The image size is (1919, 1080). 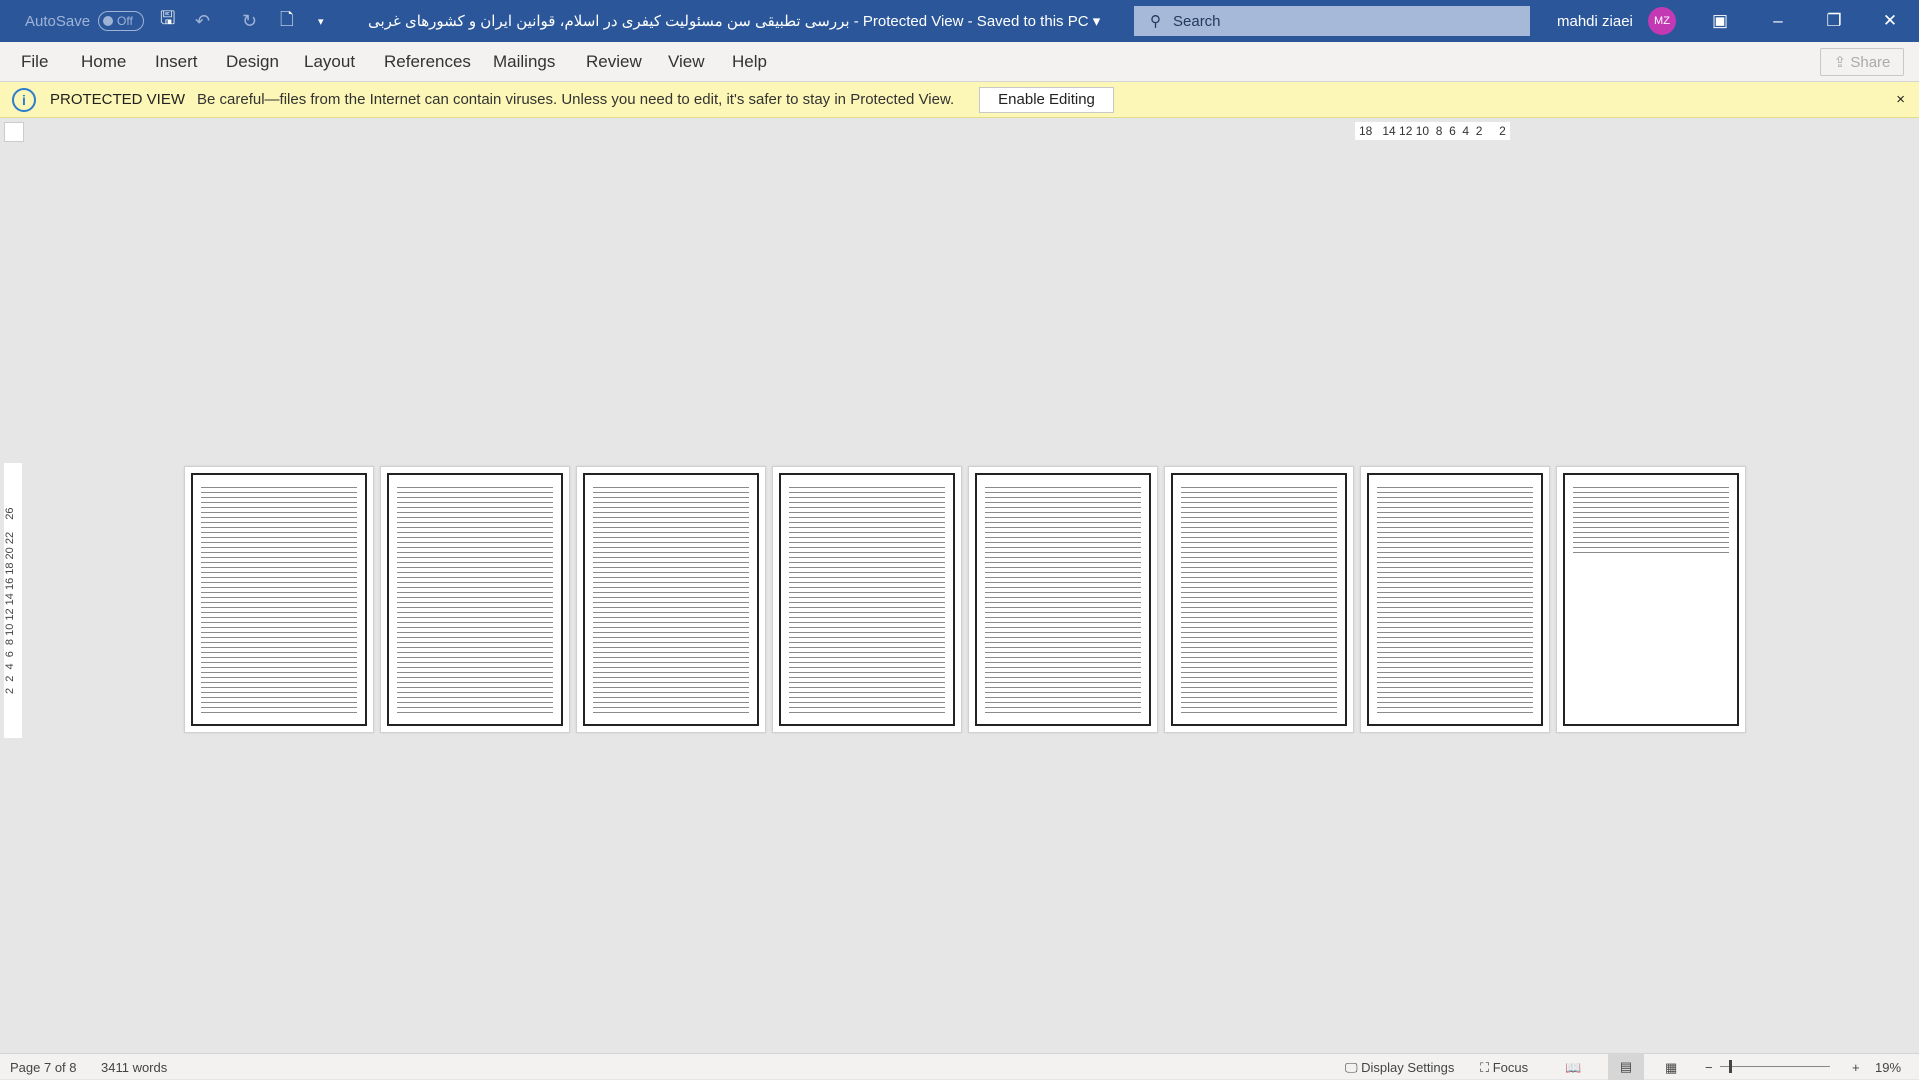 What do you see at coordinates (287, 21) in the screenshot?
I see `new-document-icon: 🗋` at bounding box center [287, 21].